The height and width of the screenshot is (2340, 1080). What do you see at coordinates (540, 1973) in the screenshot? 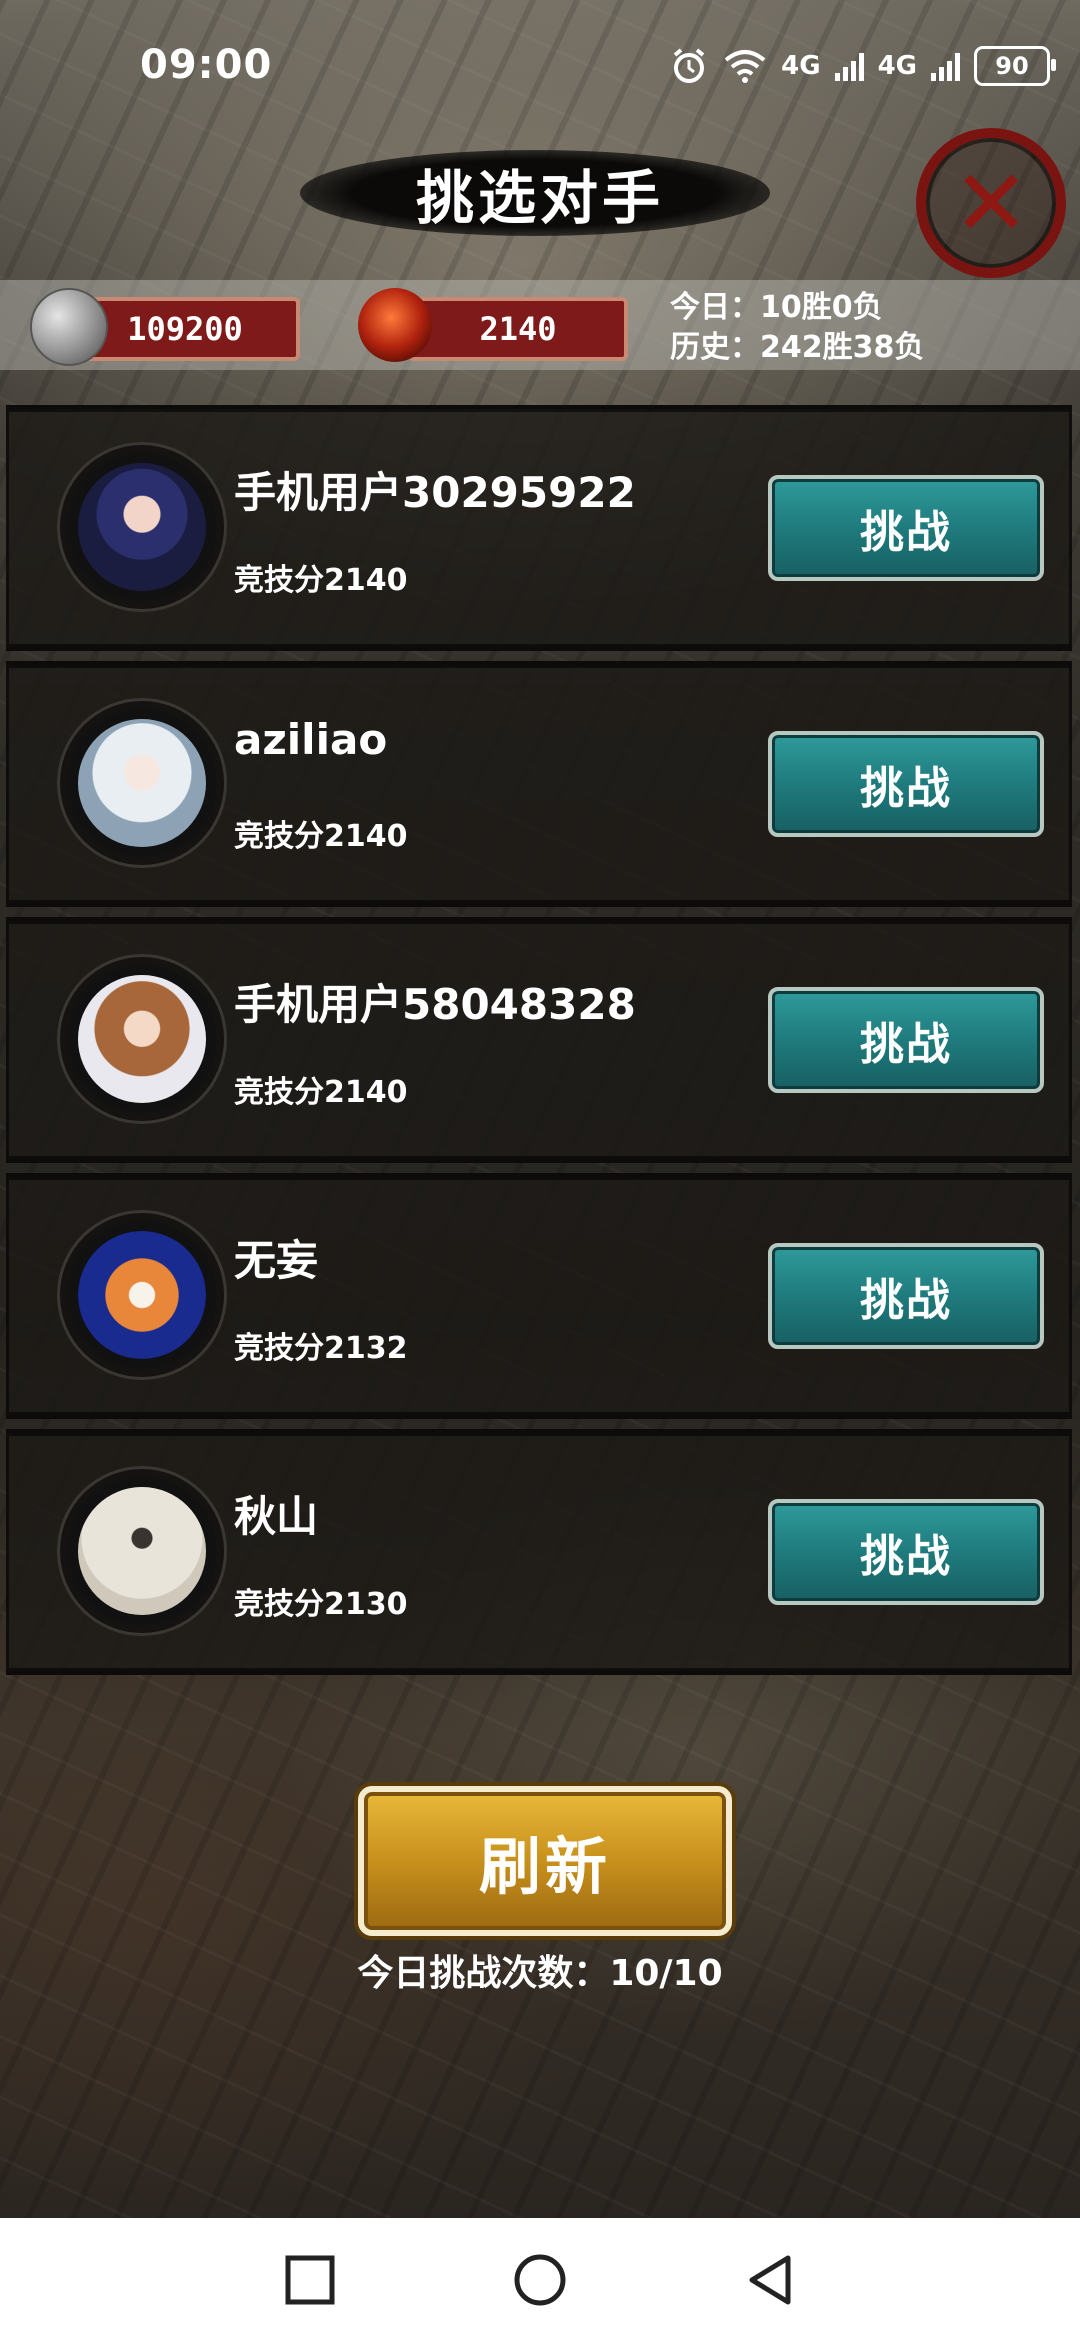
I see `daily-challenge-count: 今日挑战次数：10/10` at bounding box center [540, 1973].